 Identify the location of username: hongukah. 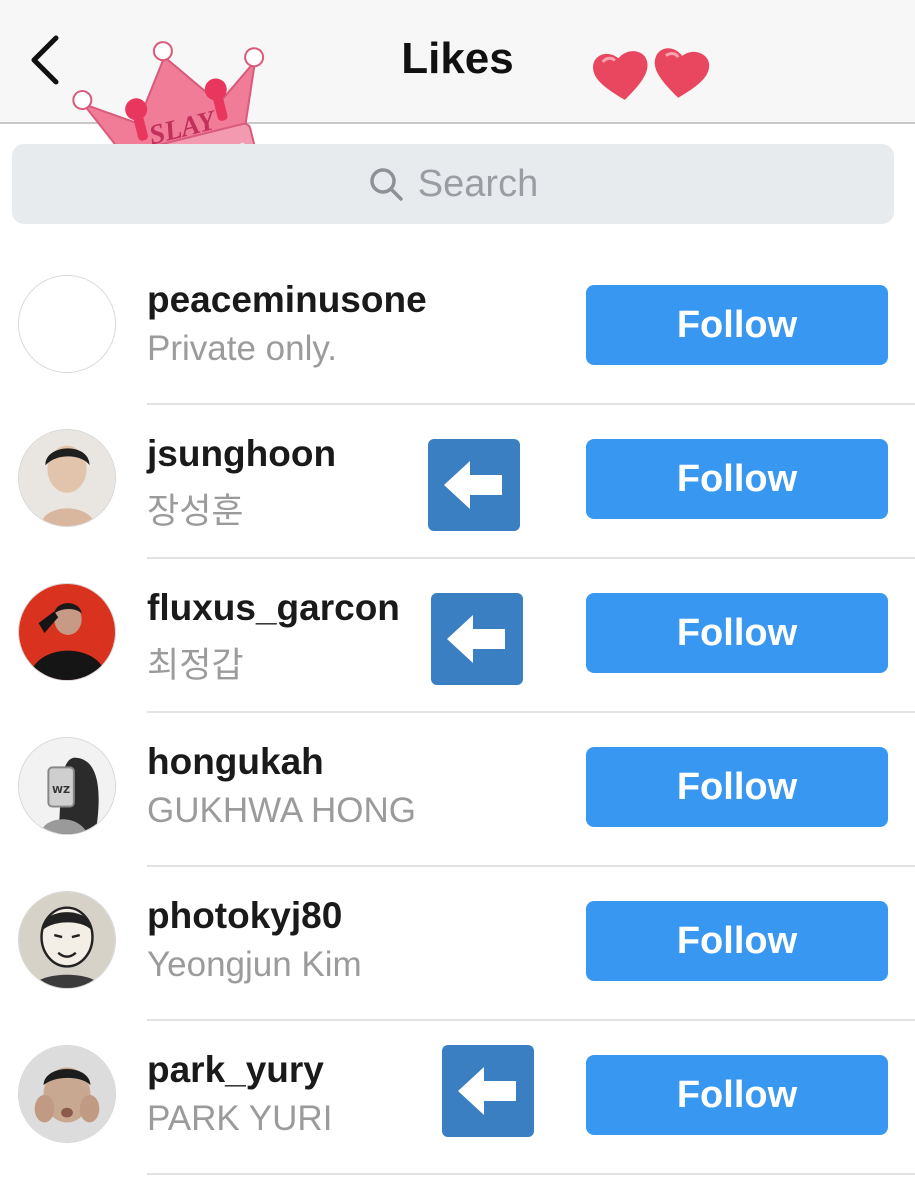
(235, 762).